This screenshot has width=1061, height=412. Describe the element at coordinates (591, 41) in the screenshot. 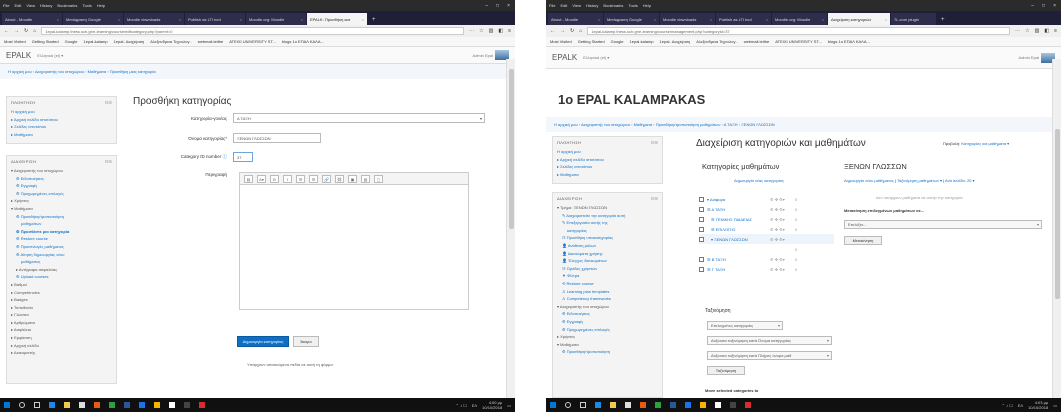

I see `bookmark-getting-started: Getting Started` at that location.